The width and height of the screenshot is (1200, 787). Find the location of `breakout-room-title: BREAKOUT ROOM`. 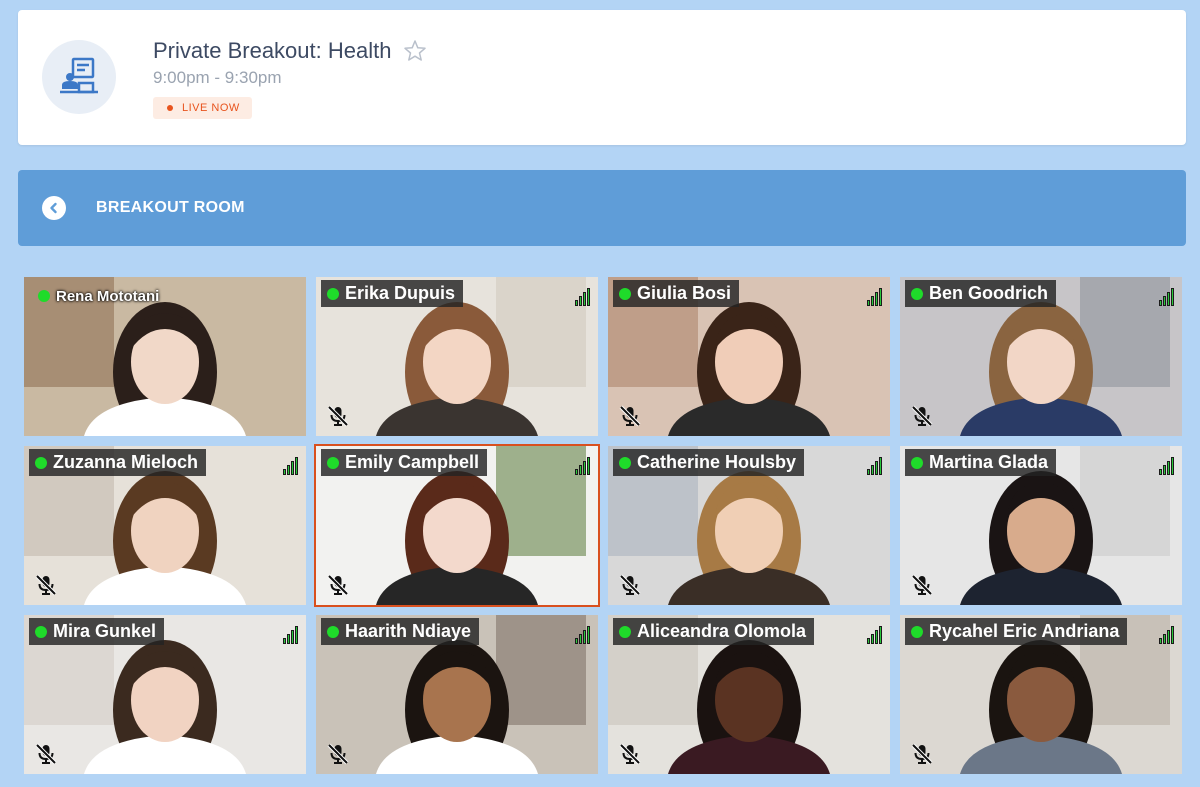

breakout-room-title: BREAKOUT ROOM is located at coordinates (170, 207).